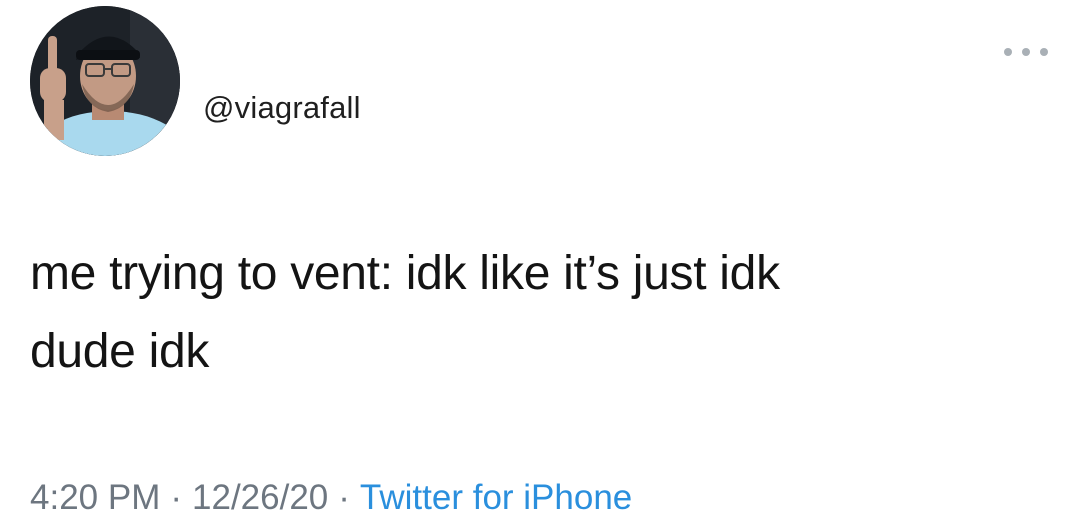 The image size is (1080, 530). Describe the element at coordinates (260, 497) in the screenshot. I see `tweet-date: 12/26/20` at that location.